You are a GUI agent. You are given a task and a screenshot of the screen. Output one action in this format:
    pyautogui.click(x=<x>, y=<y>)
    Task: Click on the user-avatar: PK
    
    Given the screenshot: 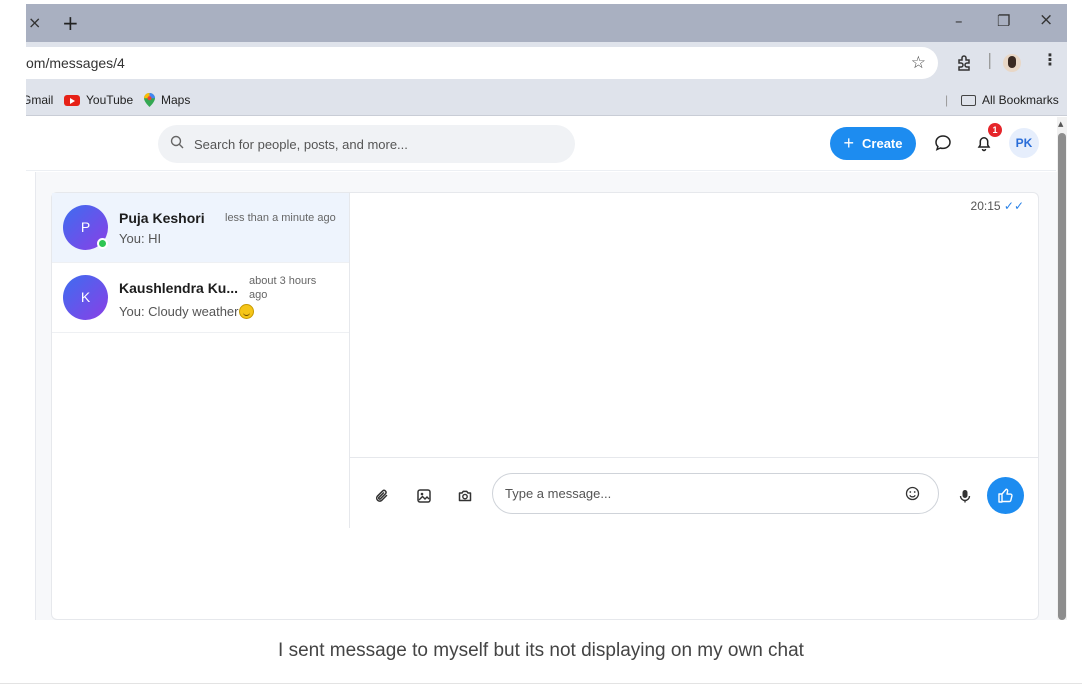 What is the action you would take?
    pyautogui.click(x=1024, y=143)
    